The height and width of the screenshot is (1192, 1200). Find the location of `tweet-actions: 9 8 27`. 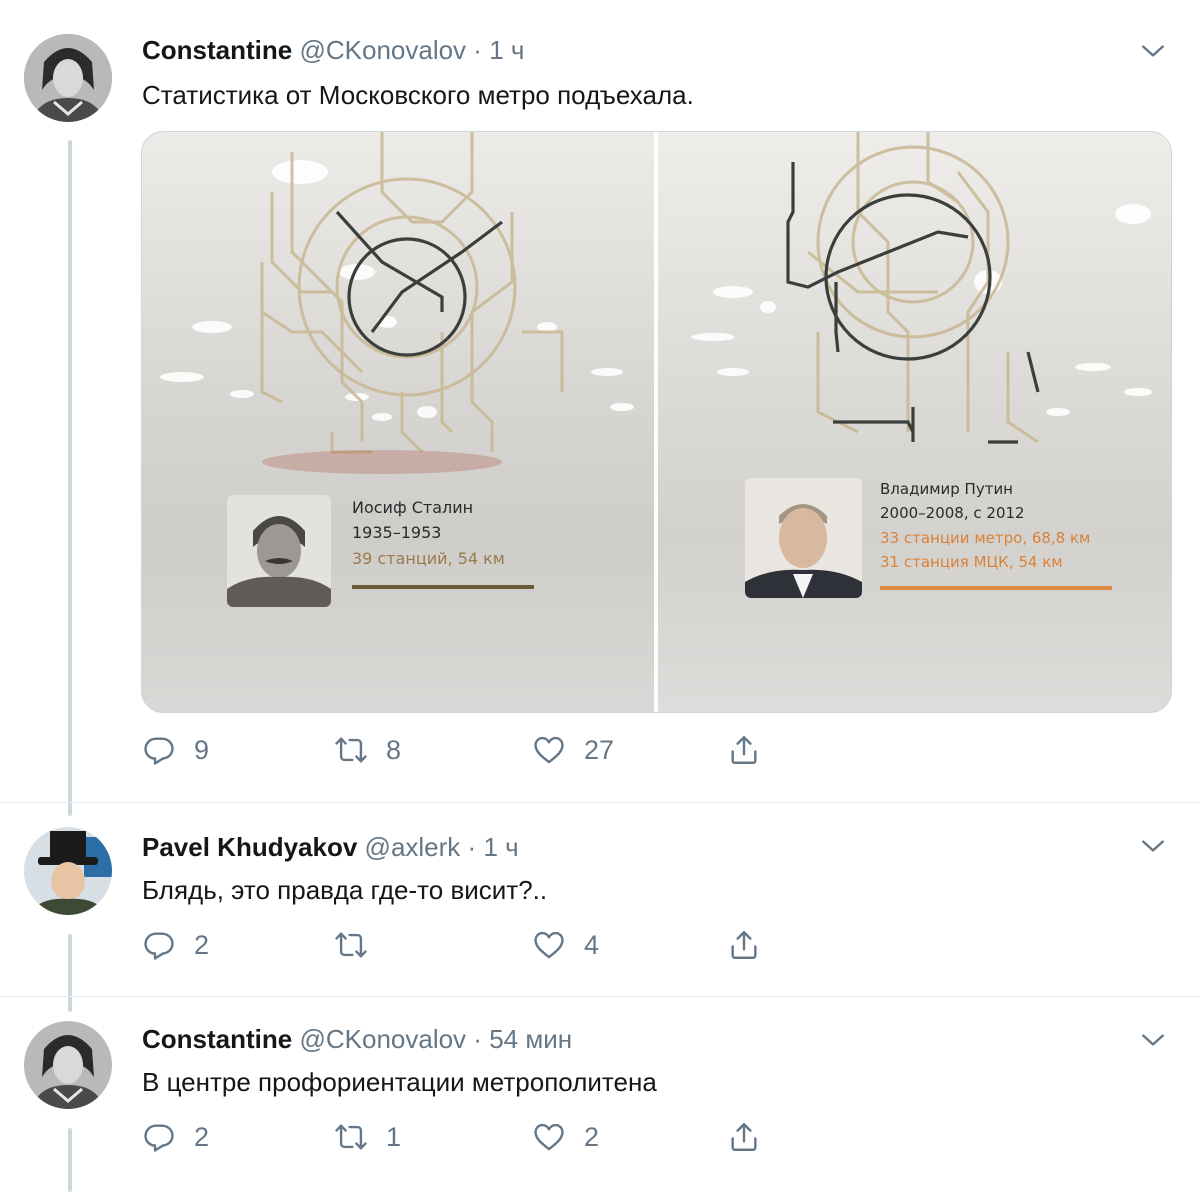

tweet-actions: 9 8 27 is located at coordinates (492, 750).